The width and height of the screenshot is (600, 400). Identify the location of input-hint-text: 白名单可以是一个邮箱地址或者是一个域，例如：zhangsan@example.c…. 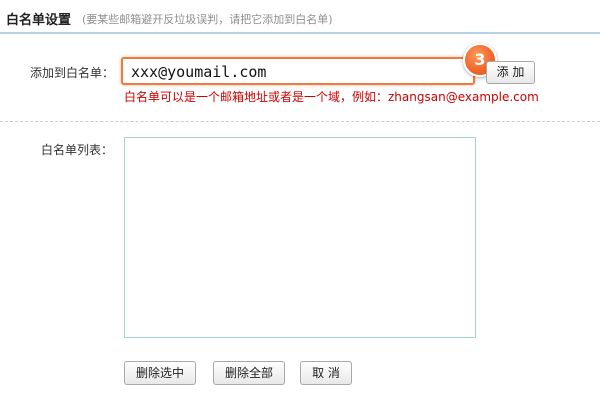
(331, 97).